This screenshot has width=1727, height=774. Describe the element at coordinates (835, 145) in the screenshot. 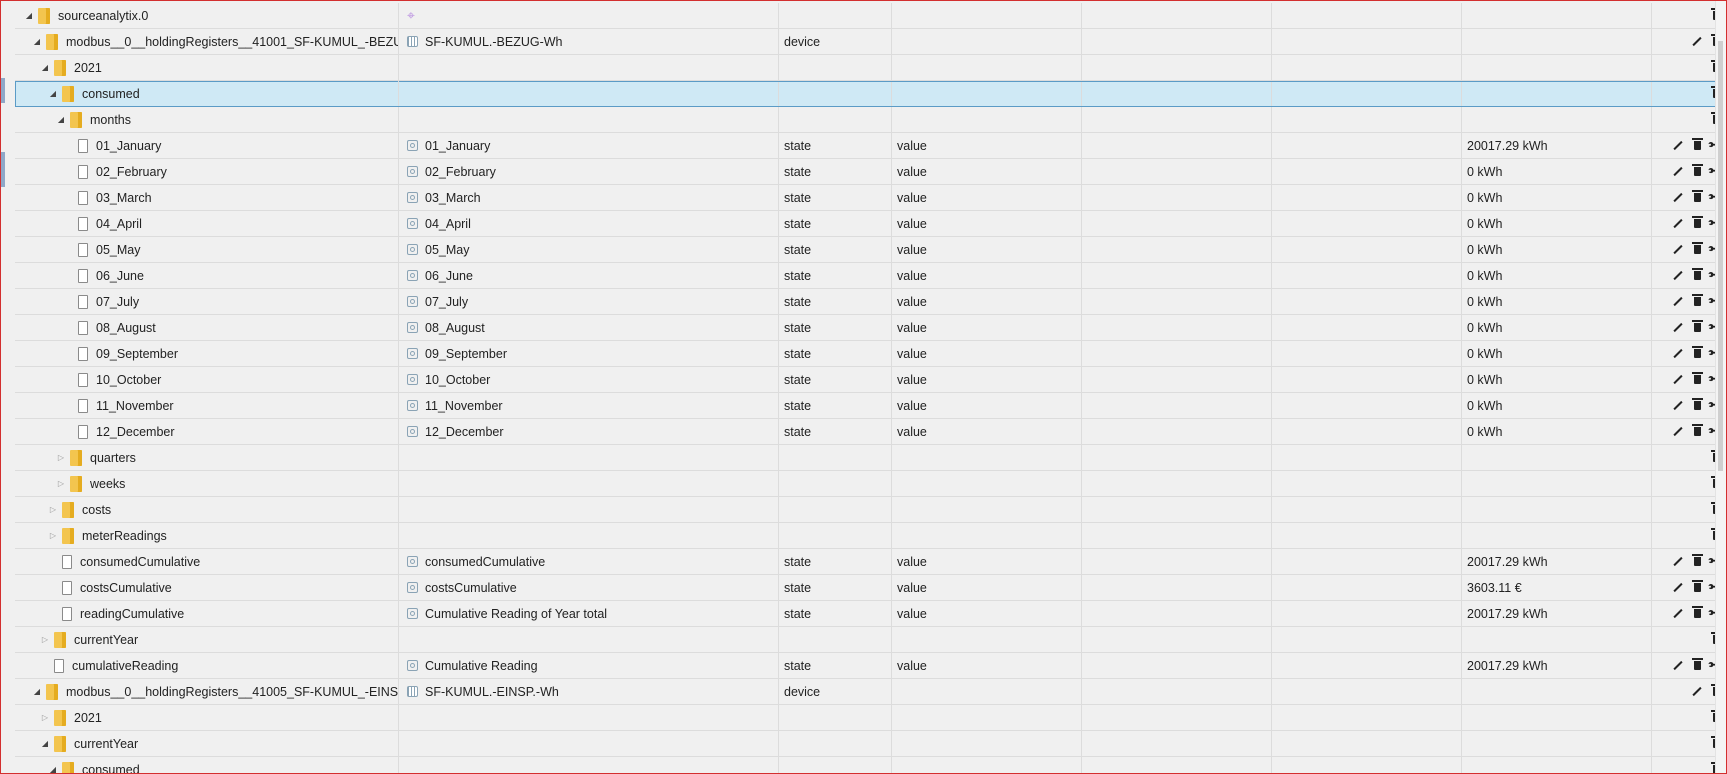

I see `object-type: state` at that location.